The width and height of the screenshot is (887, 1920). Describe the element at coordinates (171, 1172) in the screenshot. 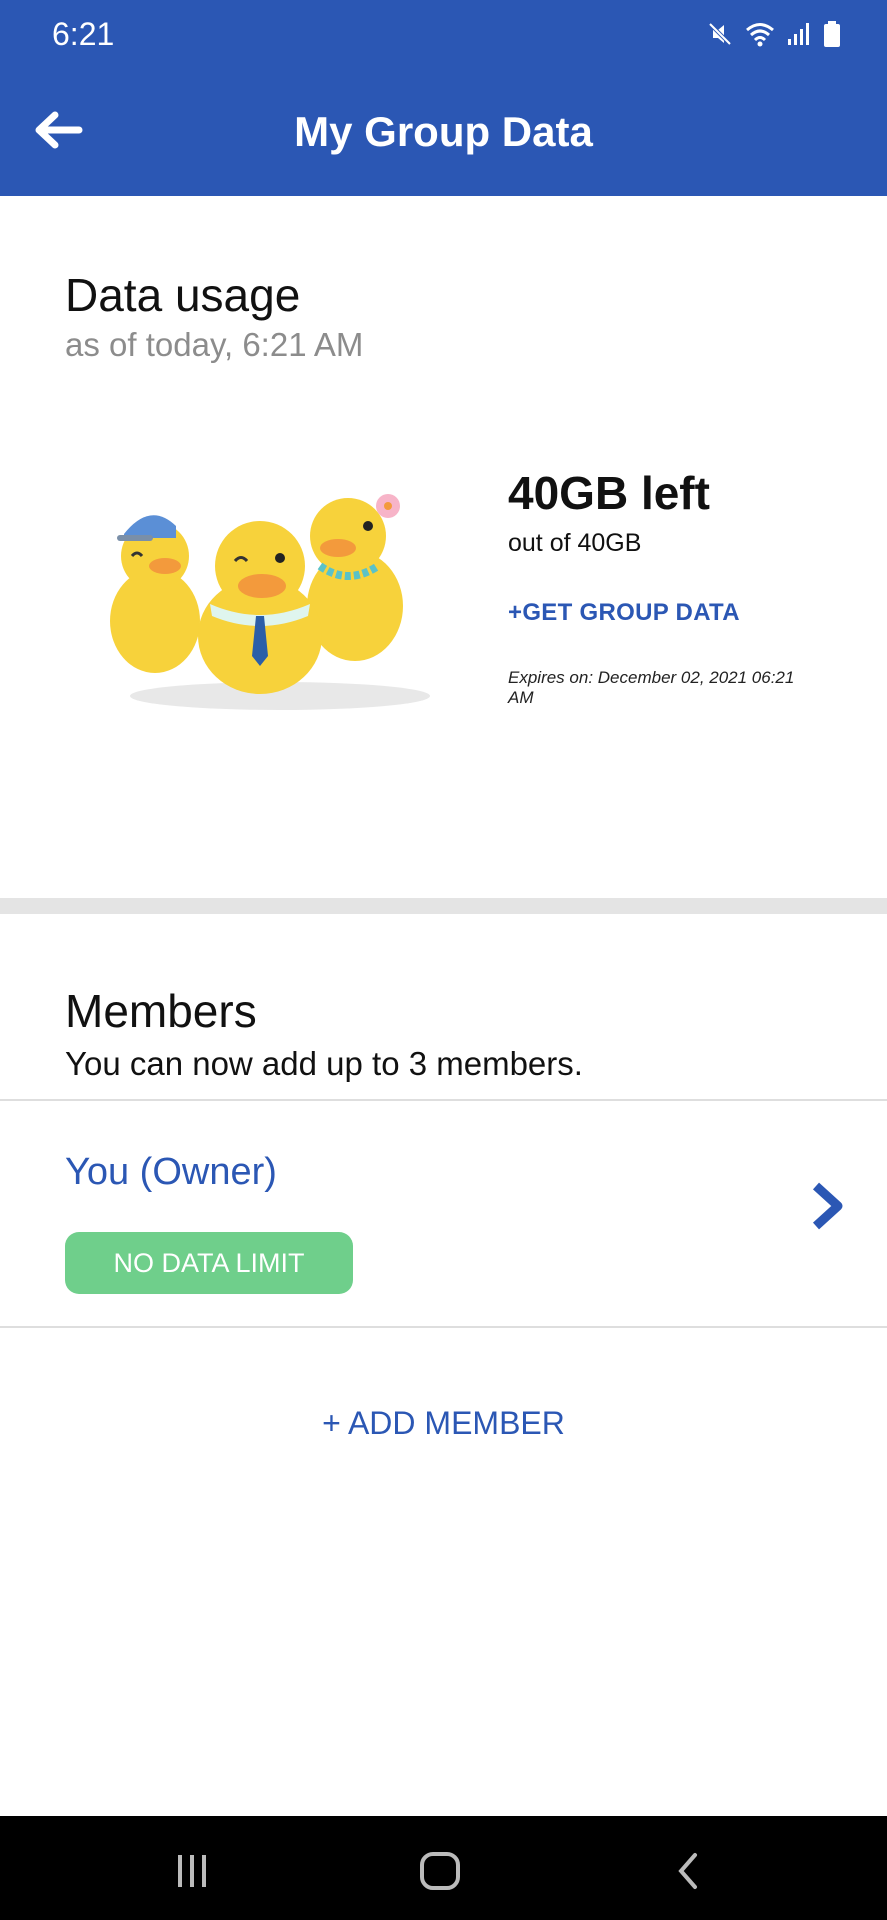

I see `member-name: You (Owner)` at that location.